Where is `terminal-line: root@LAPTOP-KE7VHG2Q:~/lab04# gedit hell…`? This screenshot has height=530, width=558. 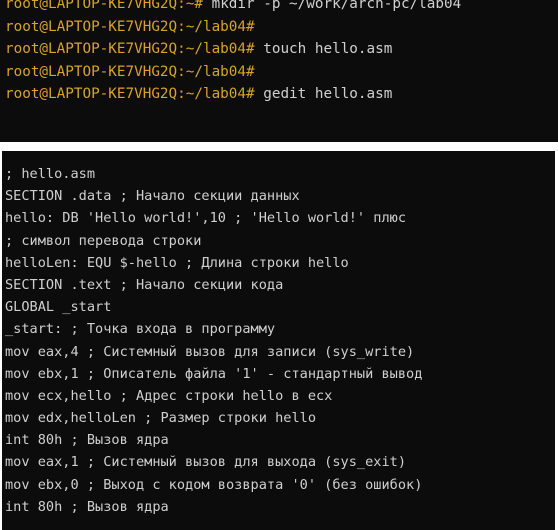 terminal-line: root@LAPTOP-KE7VHG2Q:~/lab04# gedit hell… is located at coordinates (281, 94).